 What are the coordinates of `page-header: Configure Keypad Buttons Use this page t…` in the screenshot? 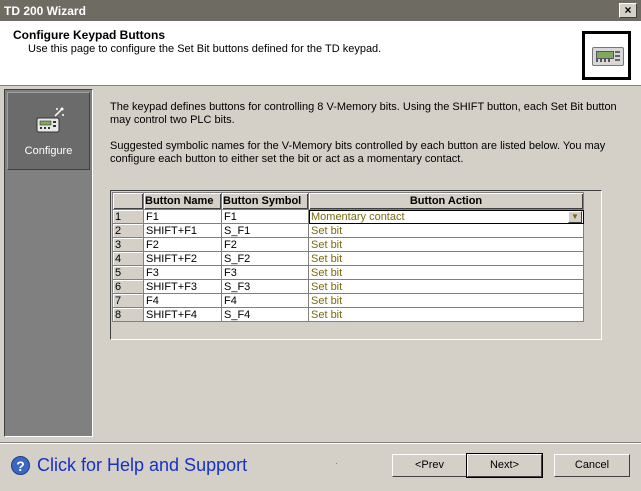 It's located at (320, 54).